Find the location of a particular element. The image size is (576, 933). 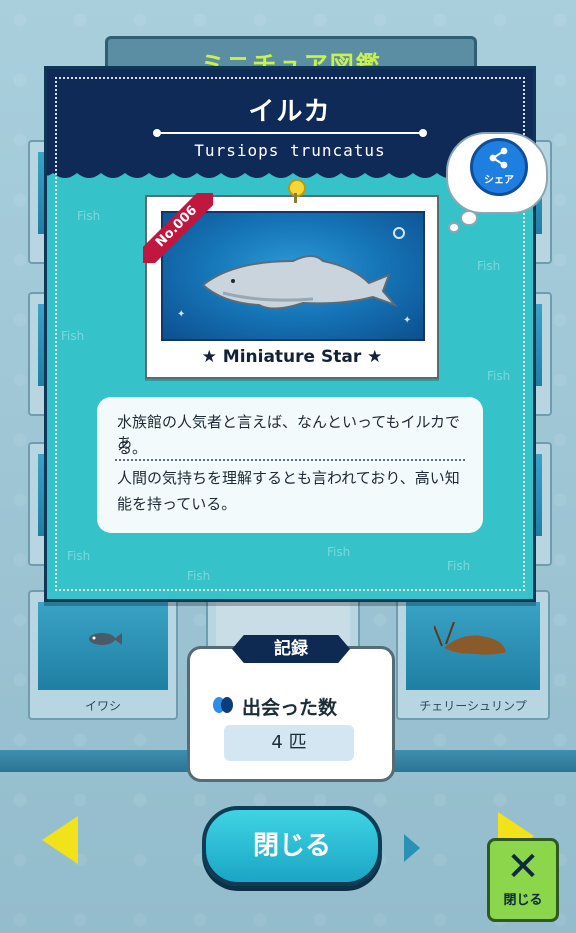

pushpin-icon is located at coordinates (297, 188).